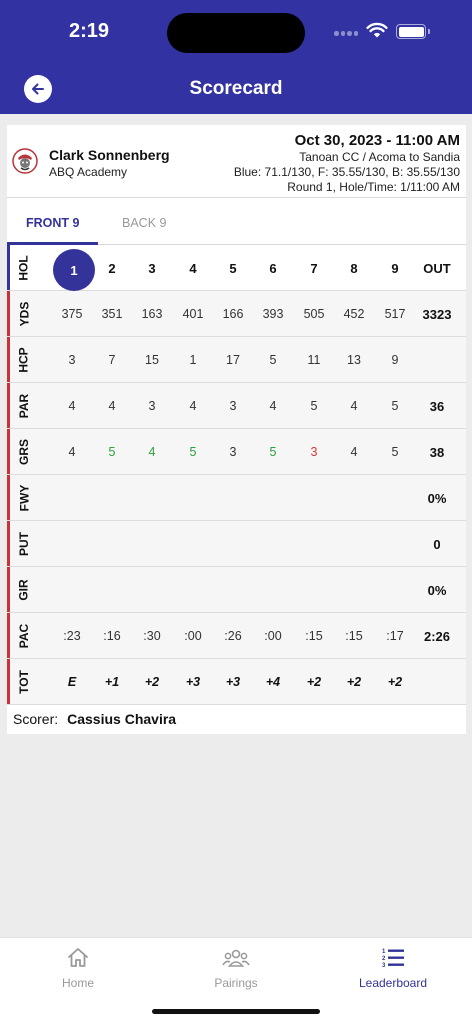 The height and width of the screenshot is (1024, 472). What do you see at coordinates (24, 406) in the screenshot?
I see `row-label-text: PAR` at bounding box center [24, 406].